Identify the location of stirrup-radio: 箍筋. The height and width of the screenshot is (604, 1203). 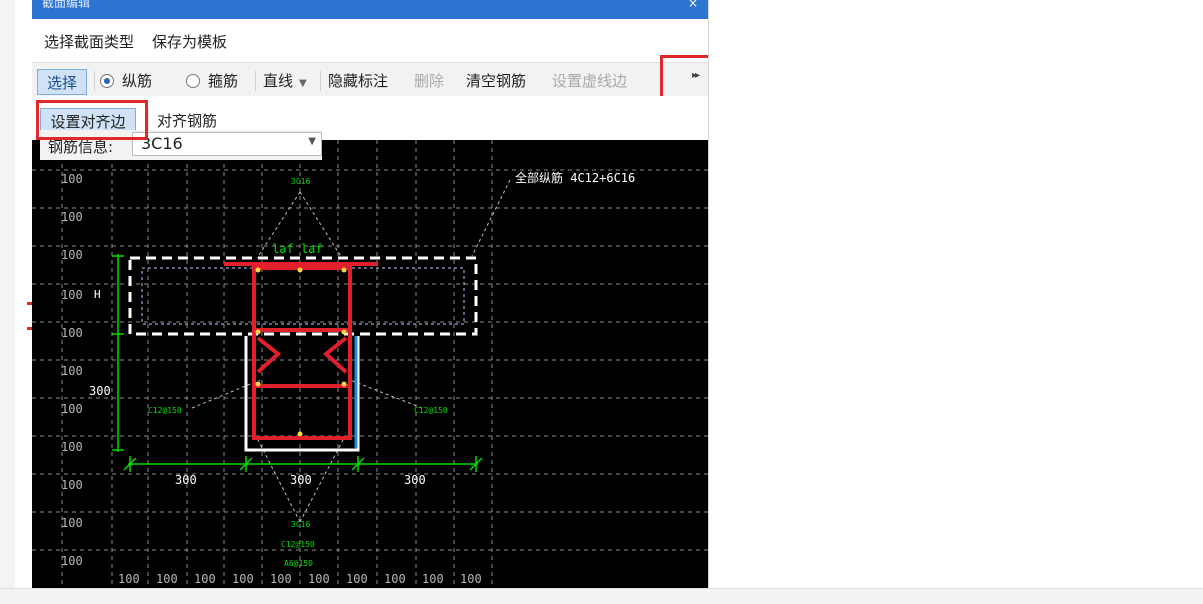
(212, 81).